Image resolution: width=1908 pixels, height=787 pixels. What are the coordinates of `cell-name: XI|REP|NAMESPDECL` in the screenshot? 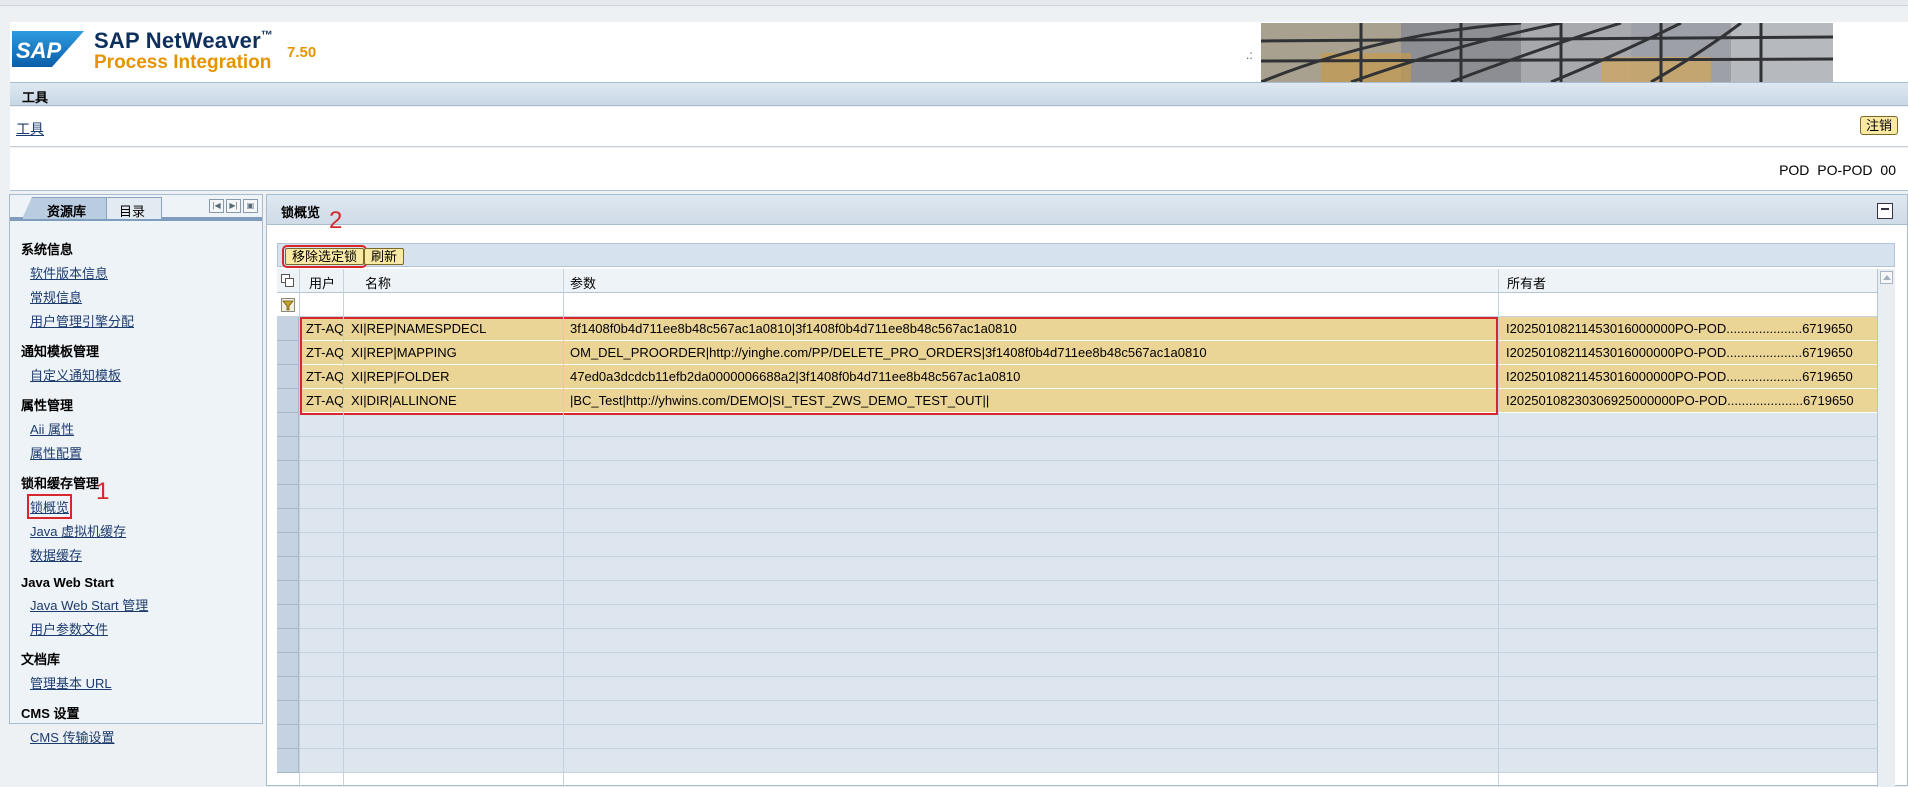 It's located at (419, 328).